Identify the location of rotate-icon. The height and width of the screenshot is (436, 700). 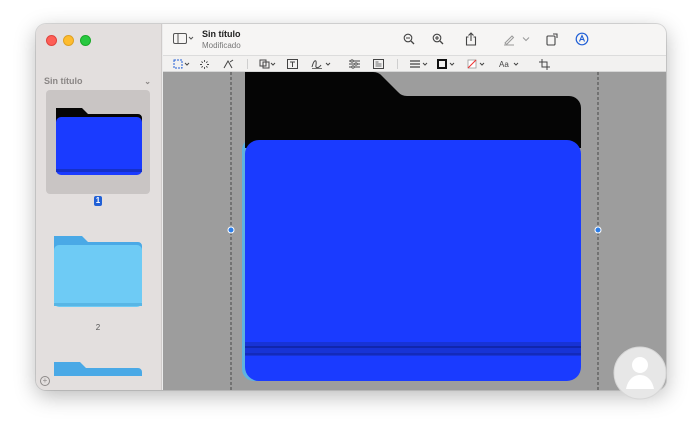
(552, 39).